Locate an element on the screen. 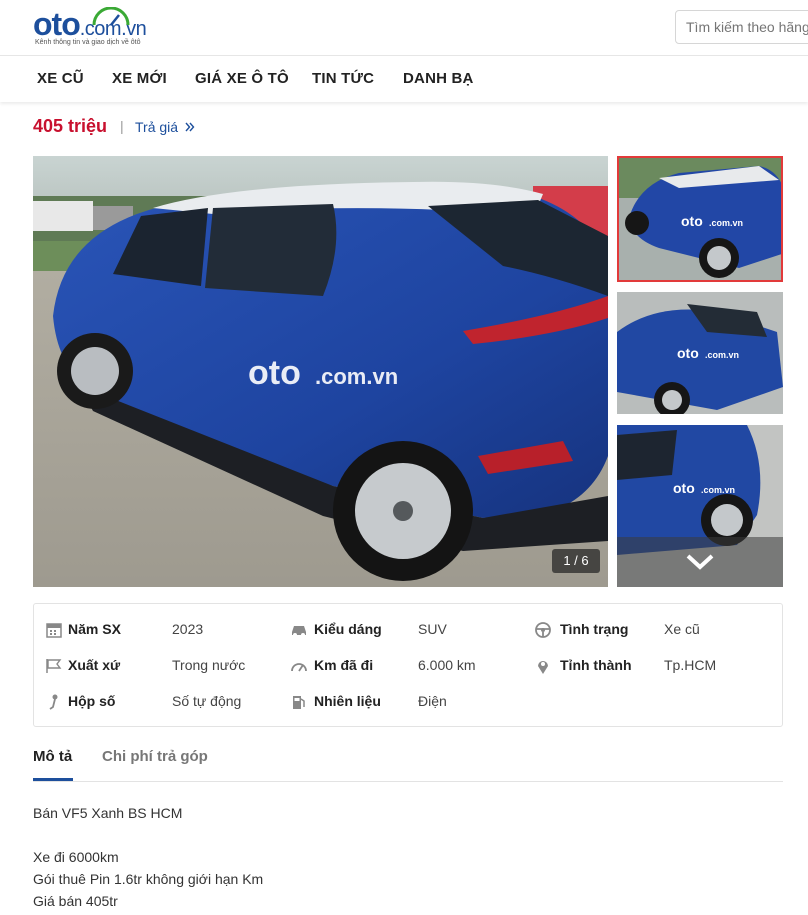 The width and height of the screenshot is (808, 915). main-nav: XE CŨ XE MỚI GIÁ XE Ô TÔ TIN TỨC DANH BẠ is located at coordinates (404, 79).